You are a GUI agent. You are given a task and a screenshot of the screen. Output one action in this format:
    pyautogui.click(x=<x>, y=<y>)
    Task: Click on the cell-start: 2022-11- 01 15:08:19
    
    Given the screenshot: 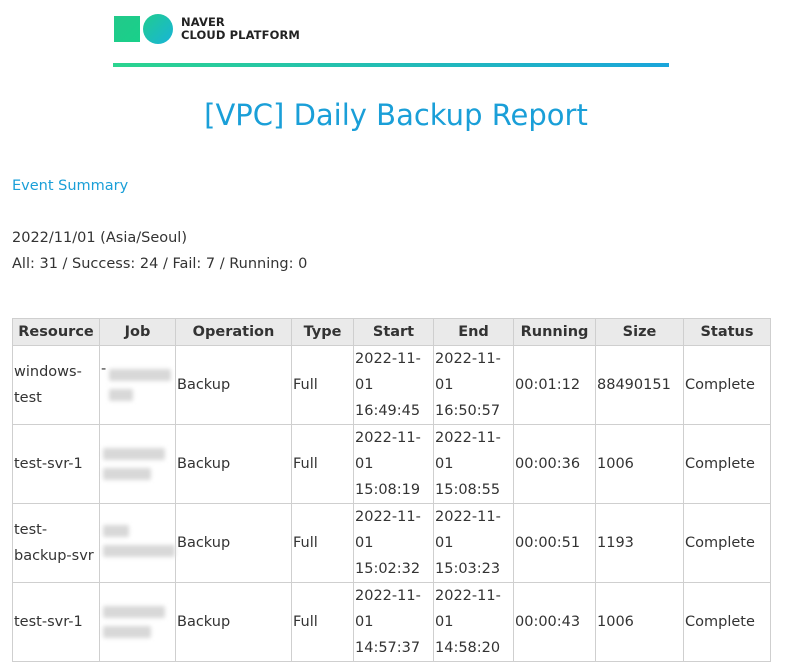 What is the action you would take?
    pyautogui.click(x=393, y=464)
    